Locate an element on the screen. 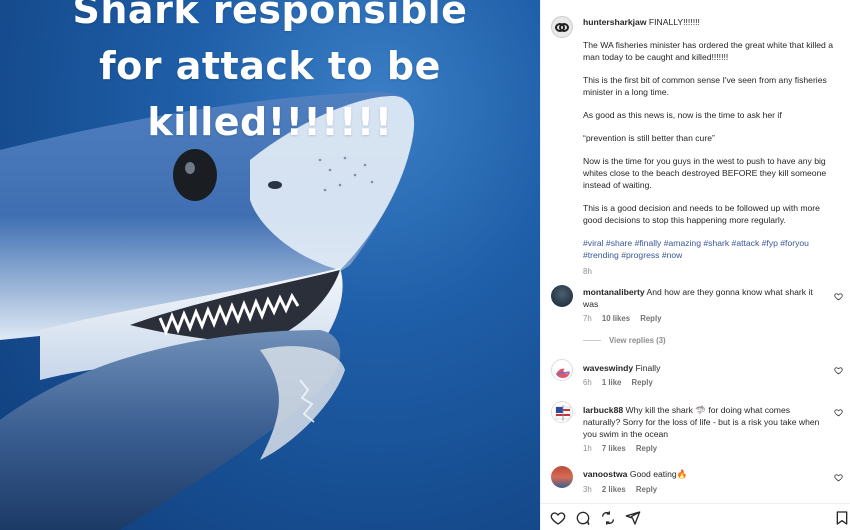  comment-text: Finally is located at coordinates (648, 368).